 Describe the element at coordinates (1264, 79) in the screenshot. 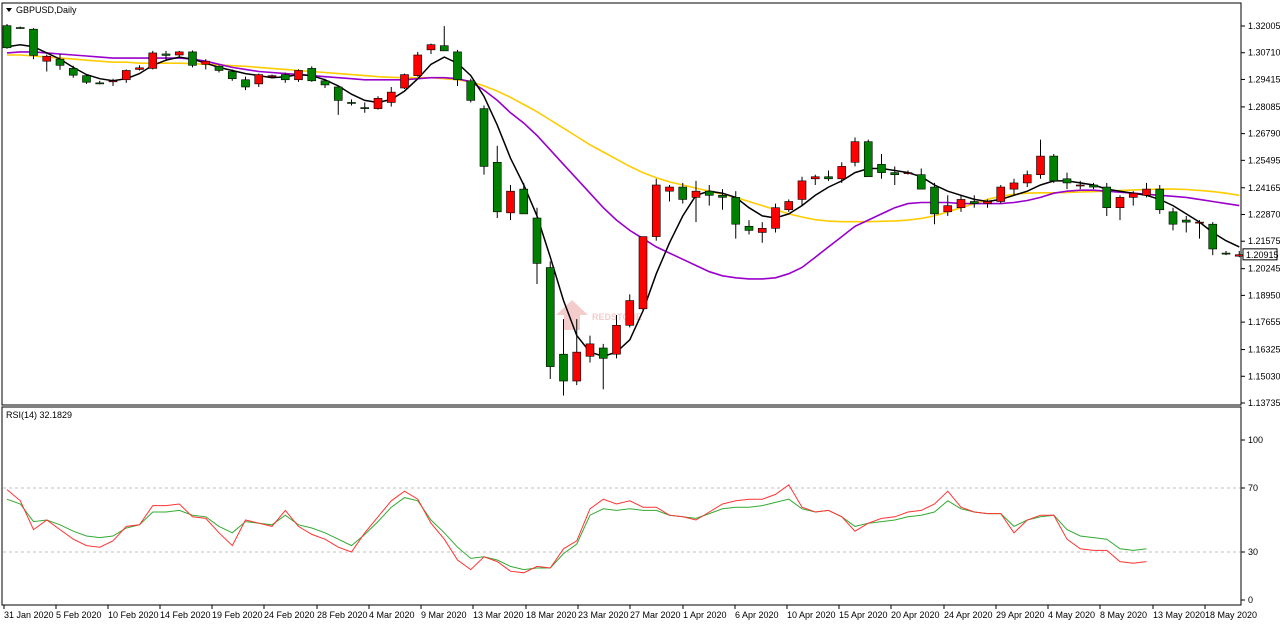

I see `price-tick-label: 1.29415` at that location.